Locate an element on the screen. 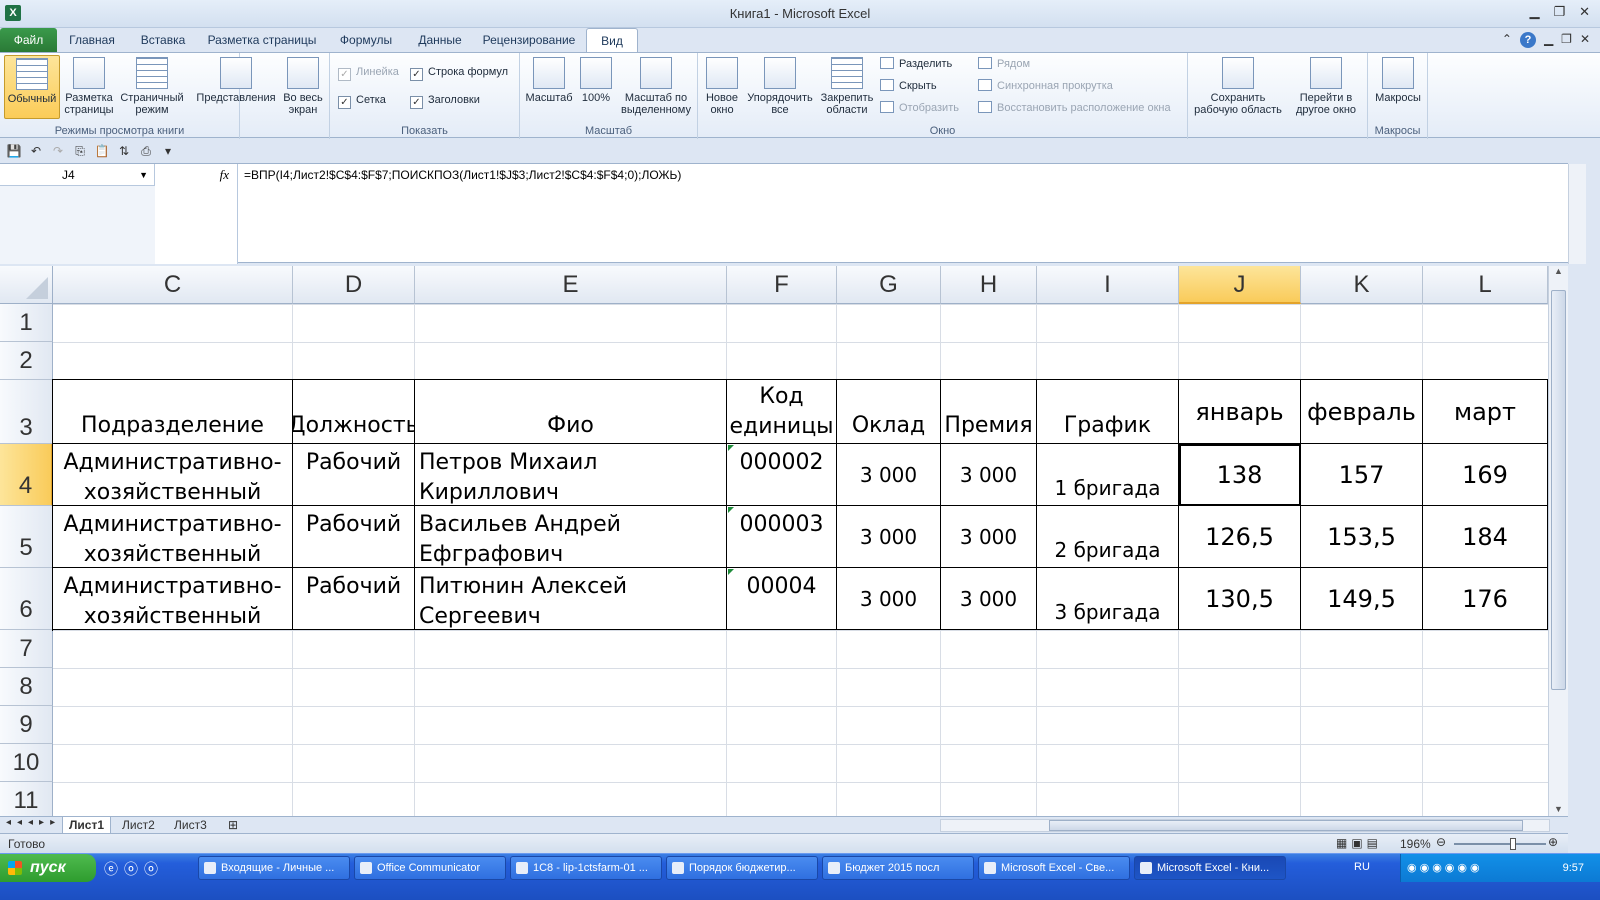 The width and height of the screenshot is (1600, 900). tab-review: Рецензирование is located at coordinates (529, 40).